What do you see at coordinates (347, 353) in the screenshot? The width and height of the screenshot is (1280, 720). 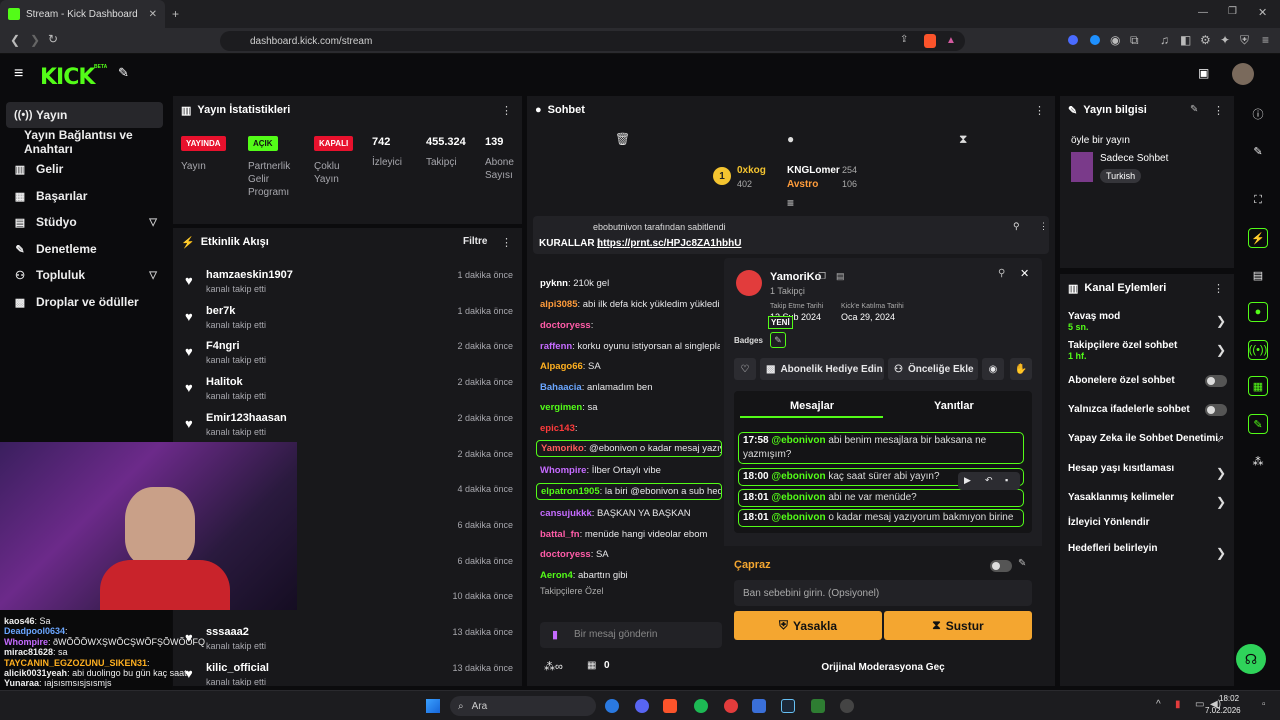 I see `activity-item: ♥ F4ngri kanalı takip etti 2 dakika önce` at bounding box center [347, 353].